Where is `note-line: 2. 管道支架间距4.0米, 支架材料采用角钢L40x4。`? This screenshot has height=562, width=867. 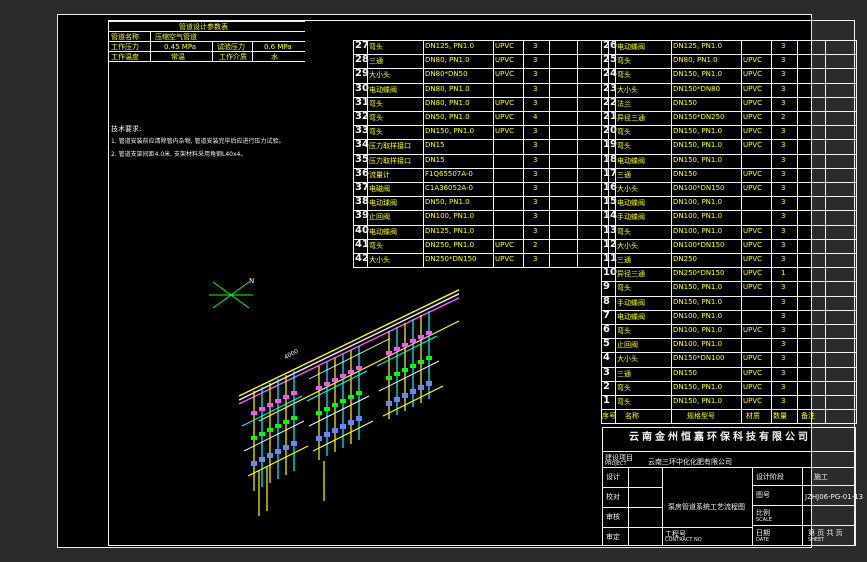 note-line: 2. 管道支架间距4.0米, 支架材料采用角钢L40x4。 is located at coordinates (179, 154).